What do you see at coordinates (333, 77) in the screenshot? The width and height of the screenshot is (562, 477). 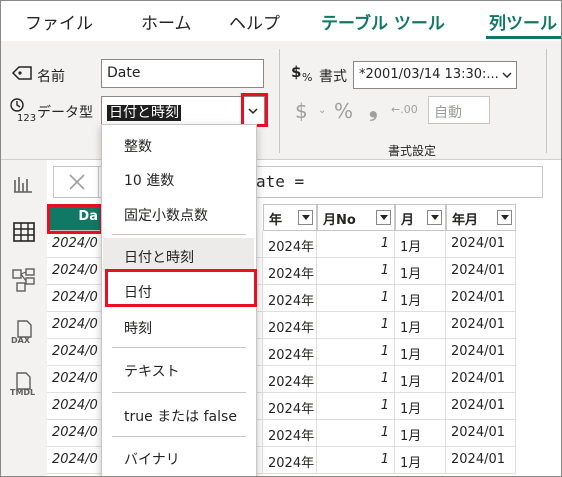 I see `format-label: 書式` at bounding box center [333, 77].